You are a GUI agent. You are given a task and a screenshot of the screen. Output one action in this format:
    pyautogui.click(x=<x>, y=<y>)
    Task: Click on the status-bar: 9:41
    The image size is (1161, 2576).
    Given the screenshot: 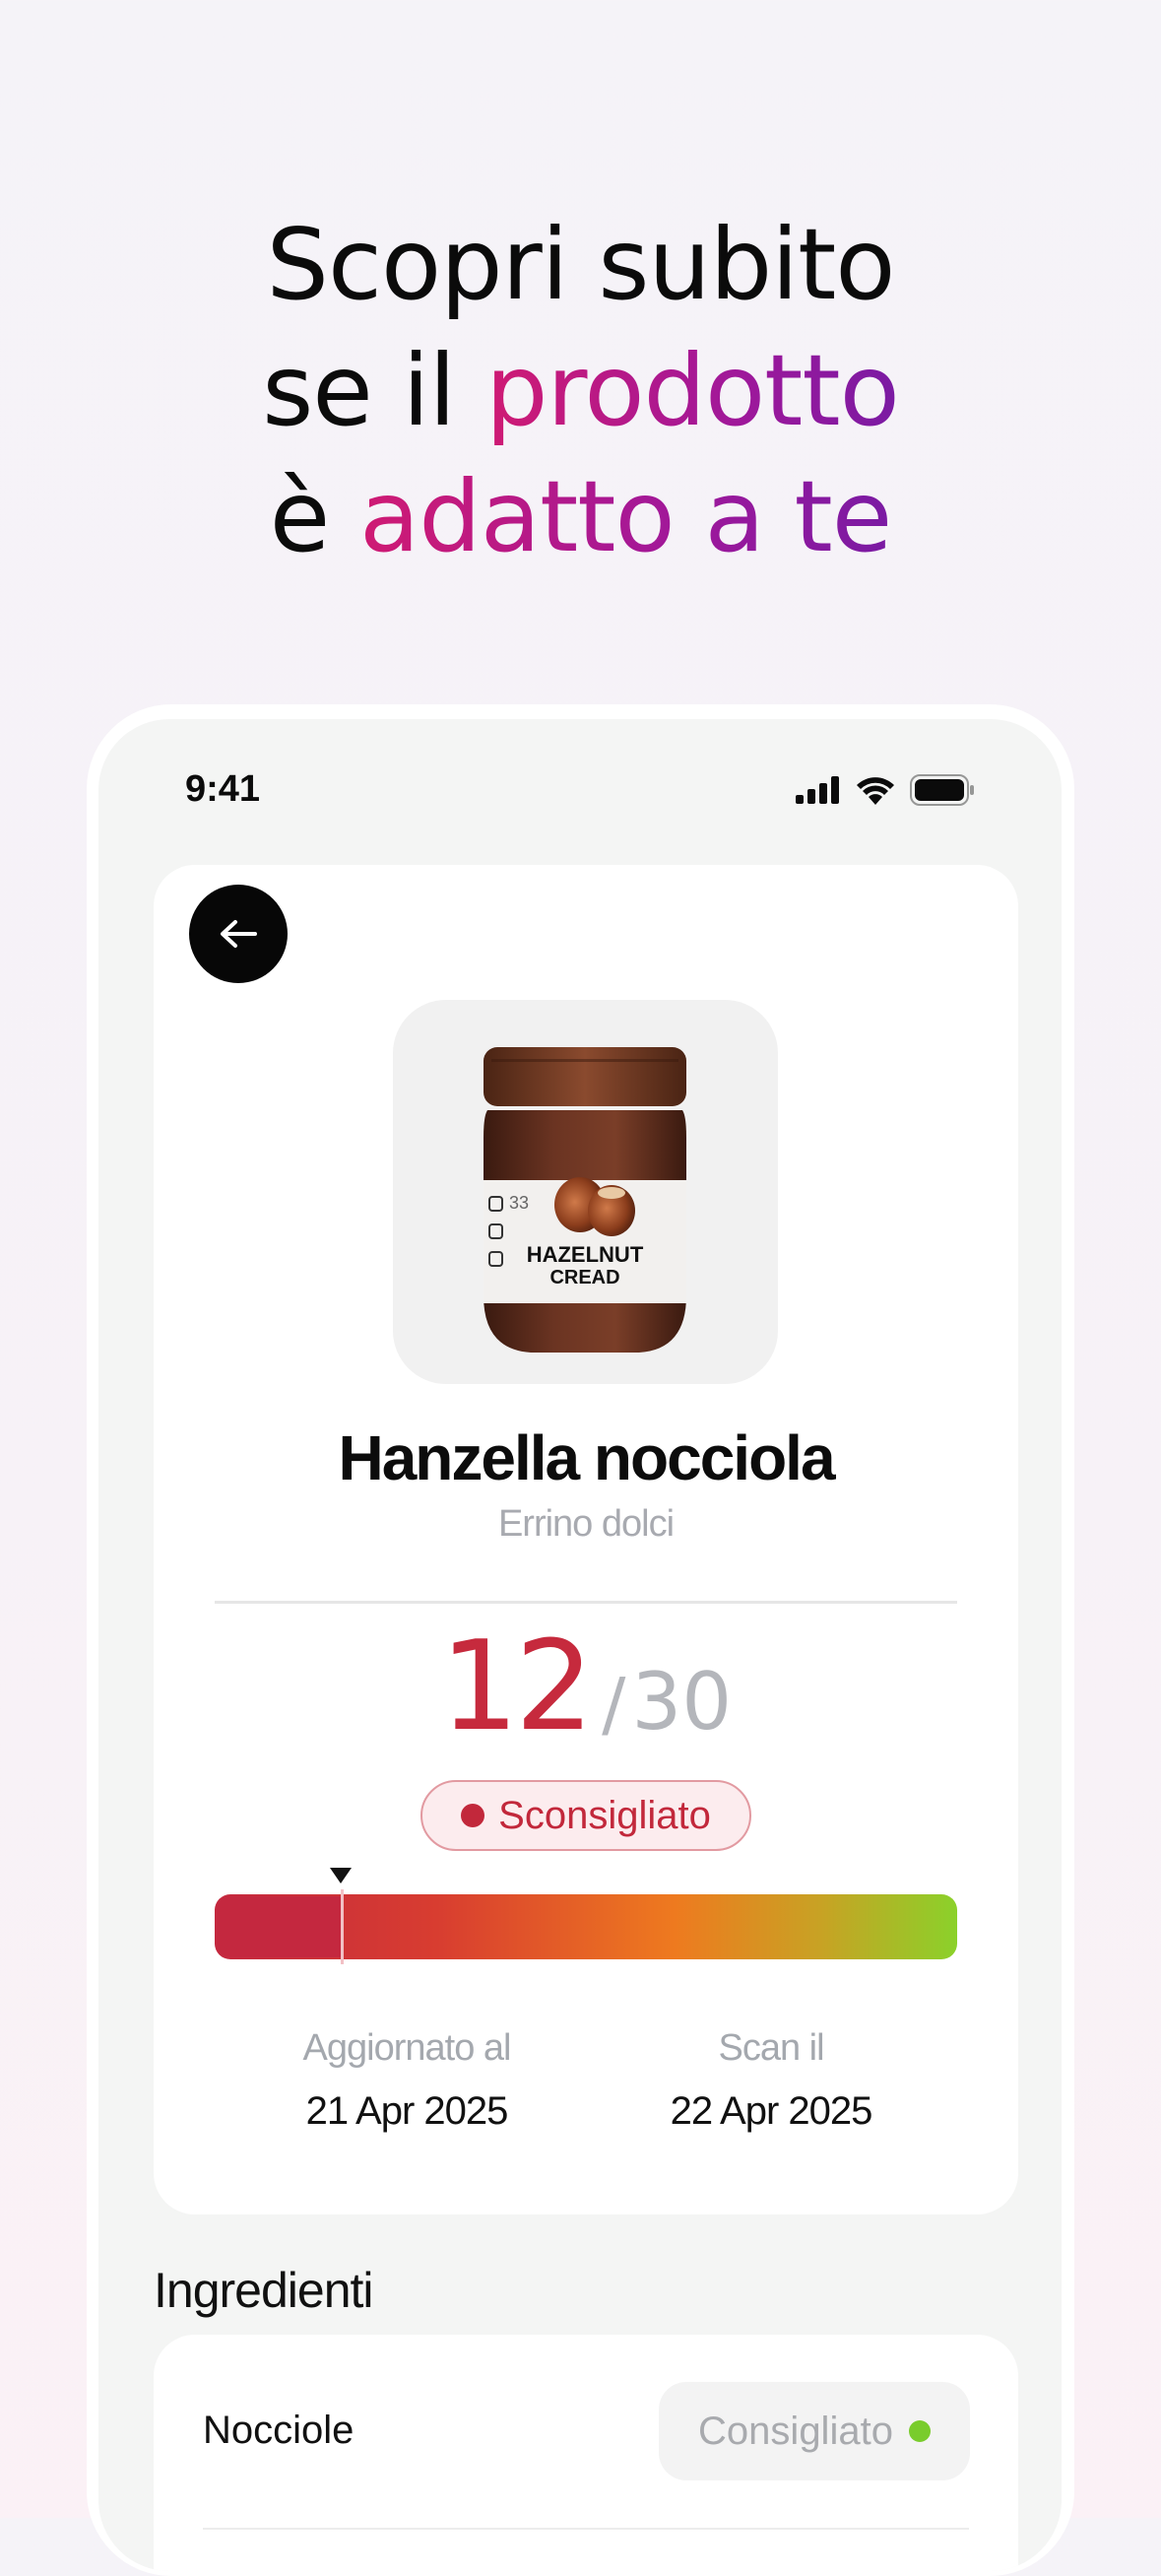 What is the action you would take?
    pyautogui.click(x=580, y=788)
    